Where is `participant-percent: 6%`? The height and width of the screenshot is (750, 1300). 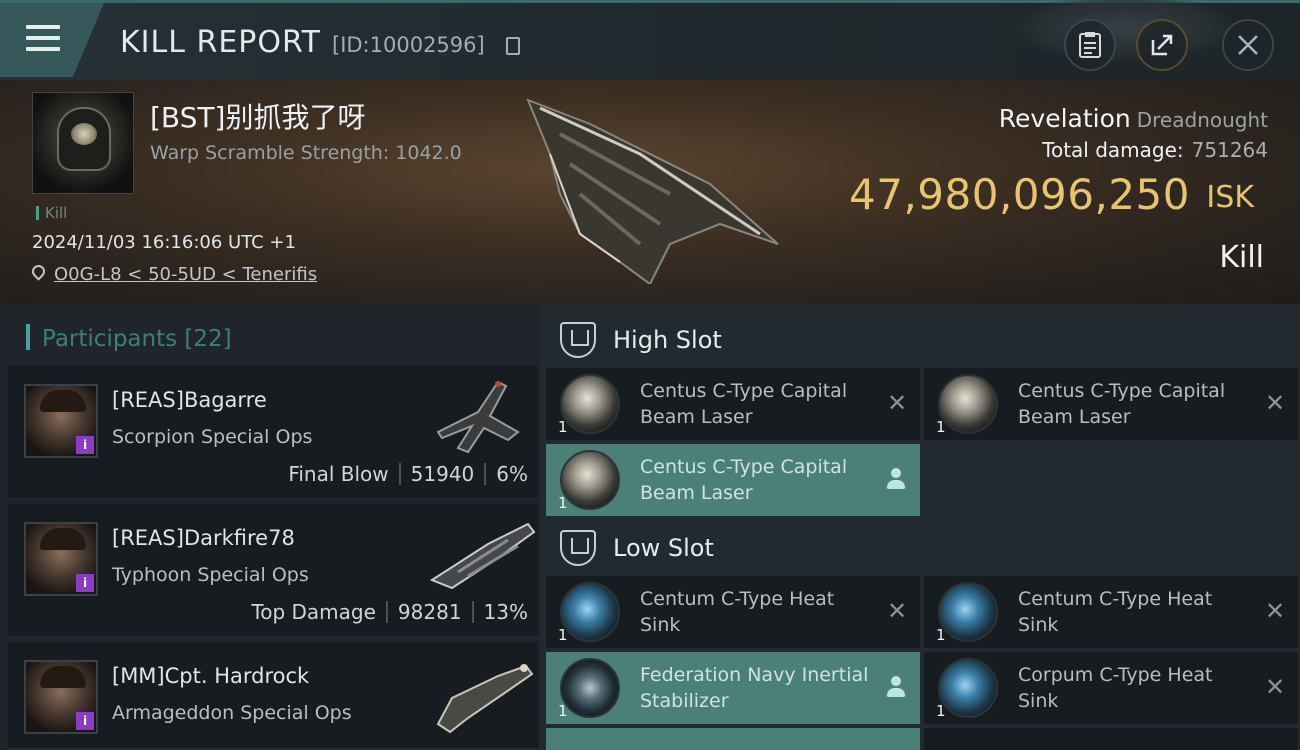 participant-percent: 6% is located at coordinates (512, 474).